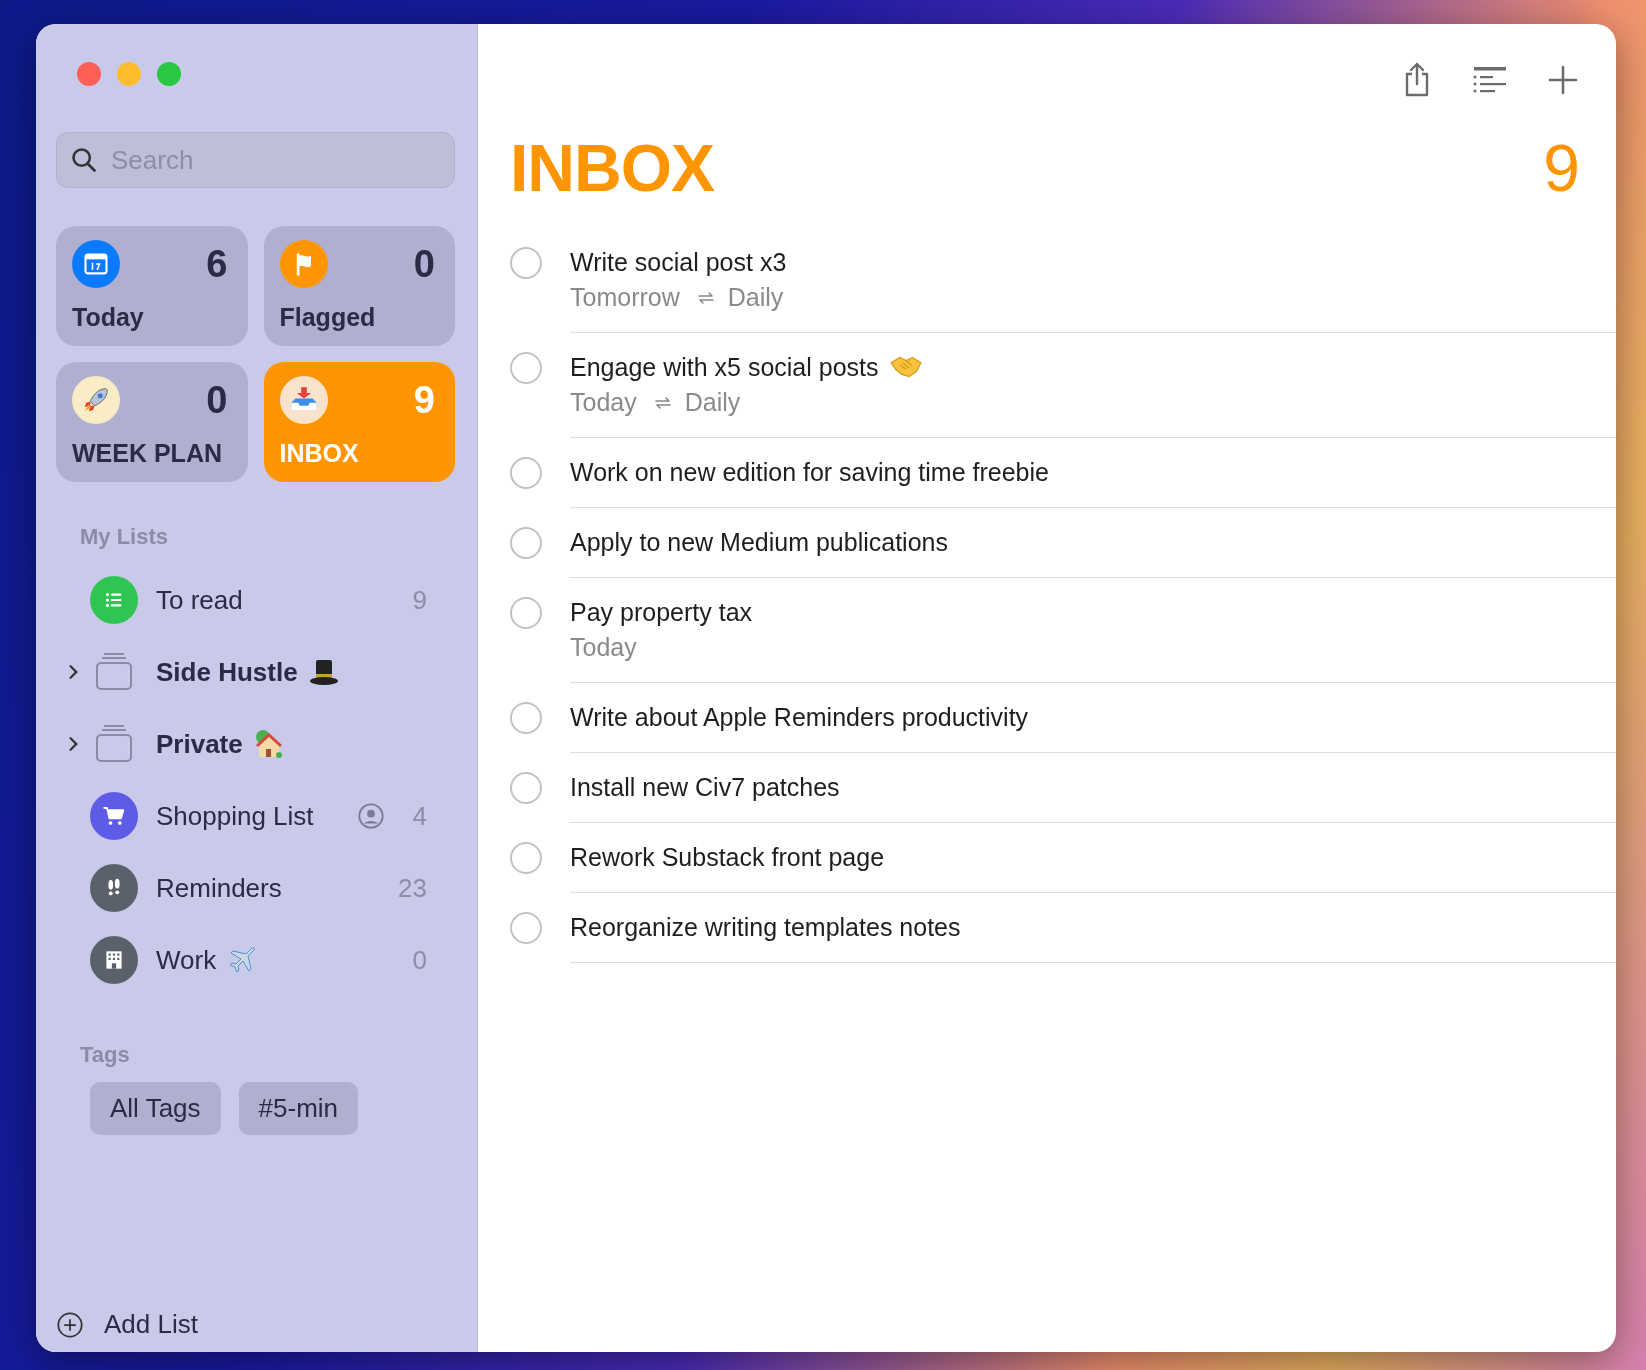  I want to click on list-group-item: Side Hustle, so click(255, 672).